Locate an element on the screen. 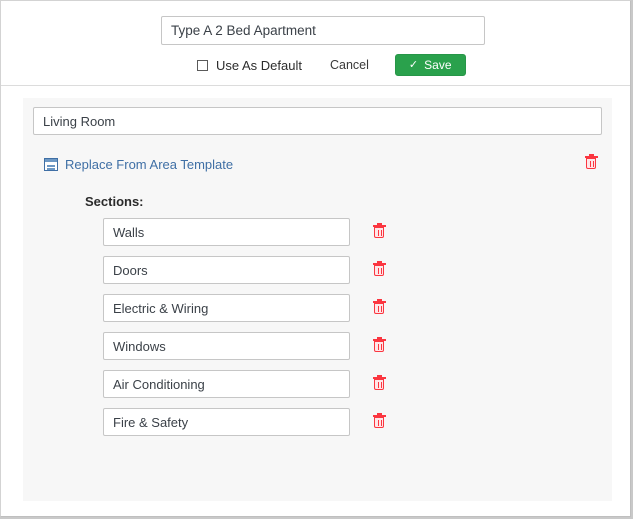 The width and height of the screenshot is (633, 519). sections-label: Sections: is located at coordinates (114, 201).